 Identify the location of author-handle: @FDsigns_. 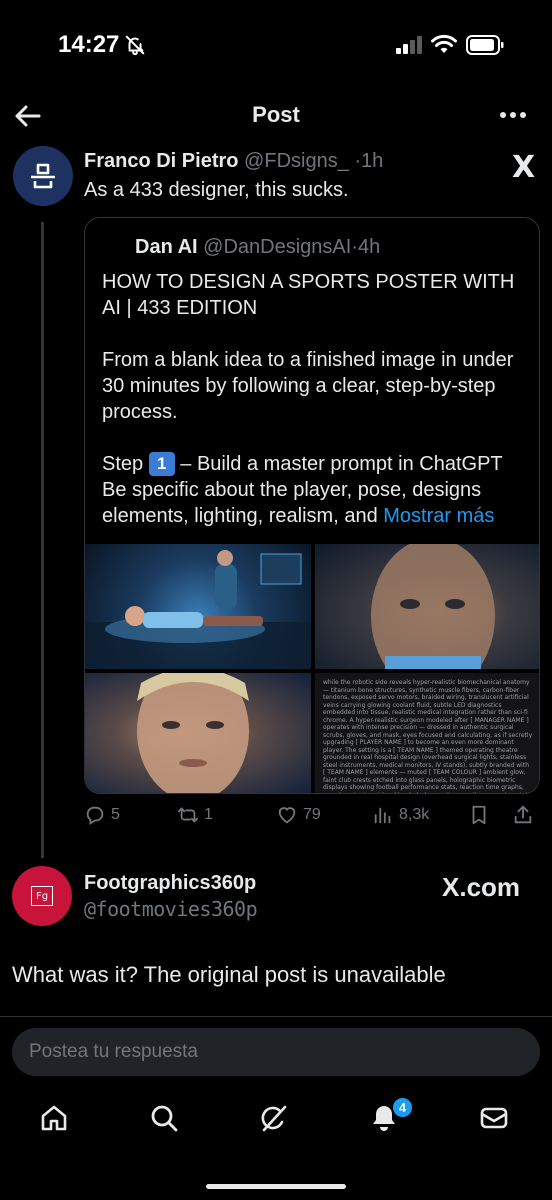
(296, 161).